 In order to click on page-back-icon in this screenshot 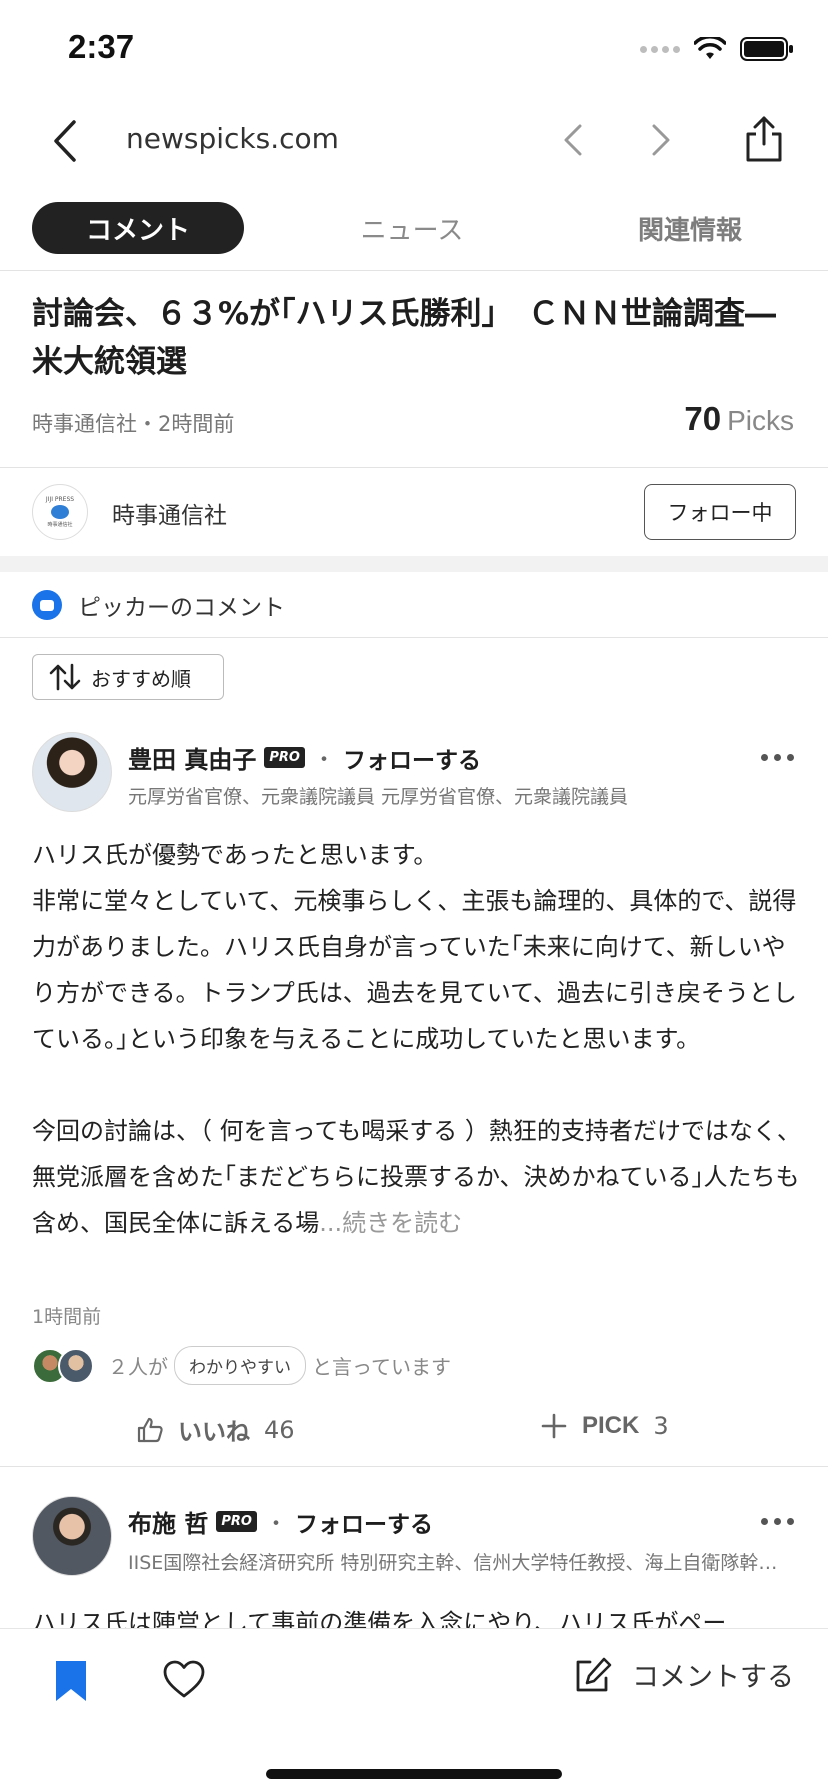, I will do `click(573, 140)`.